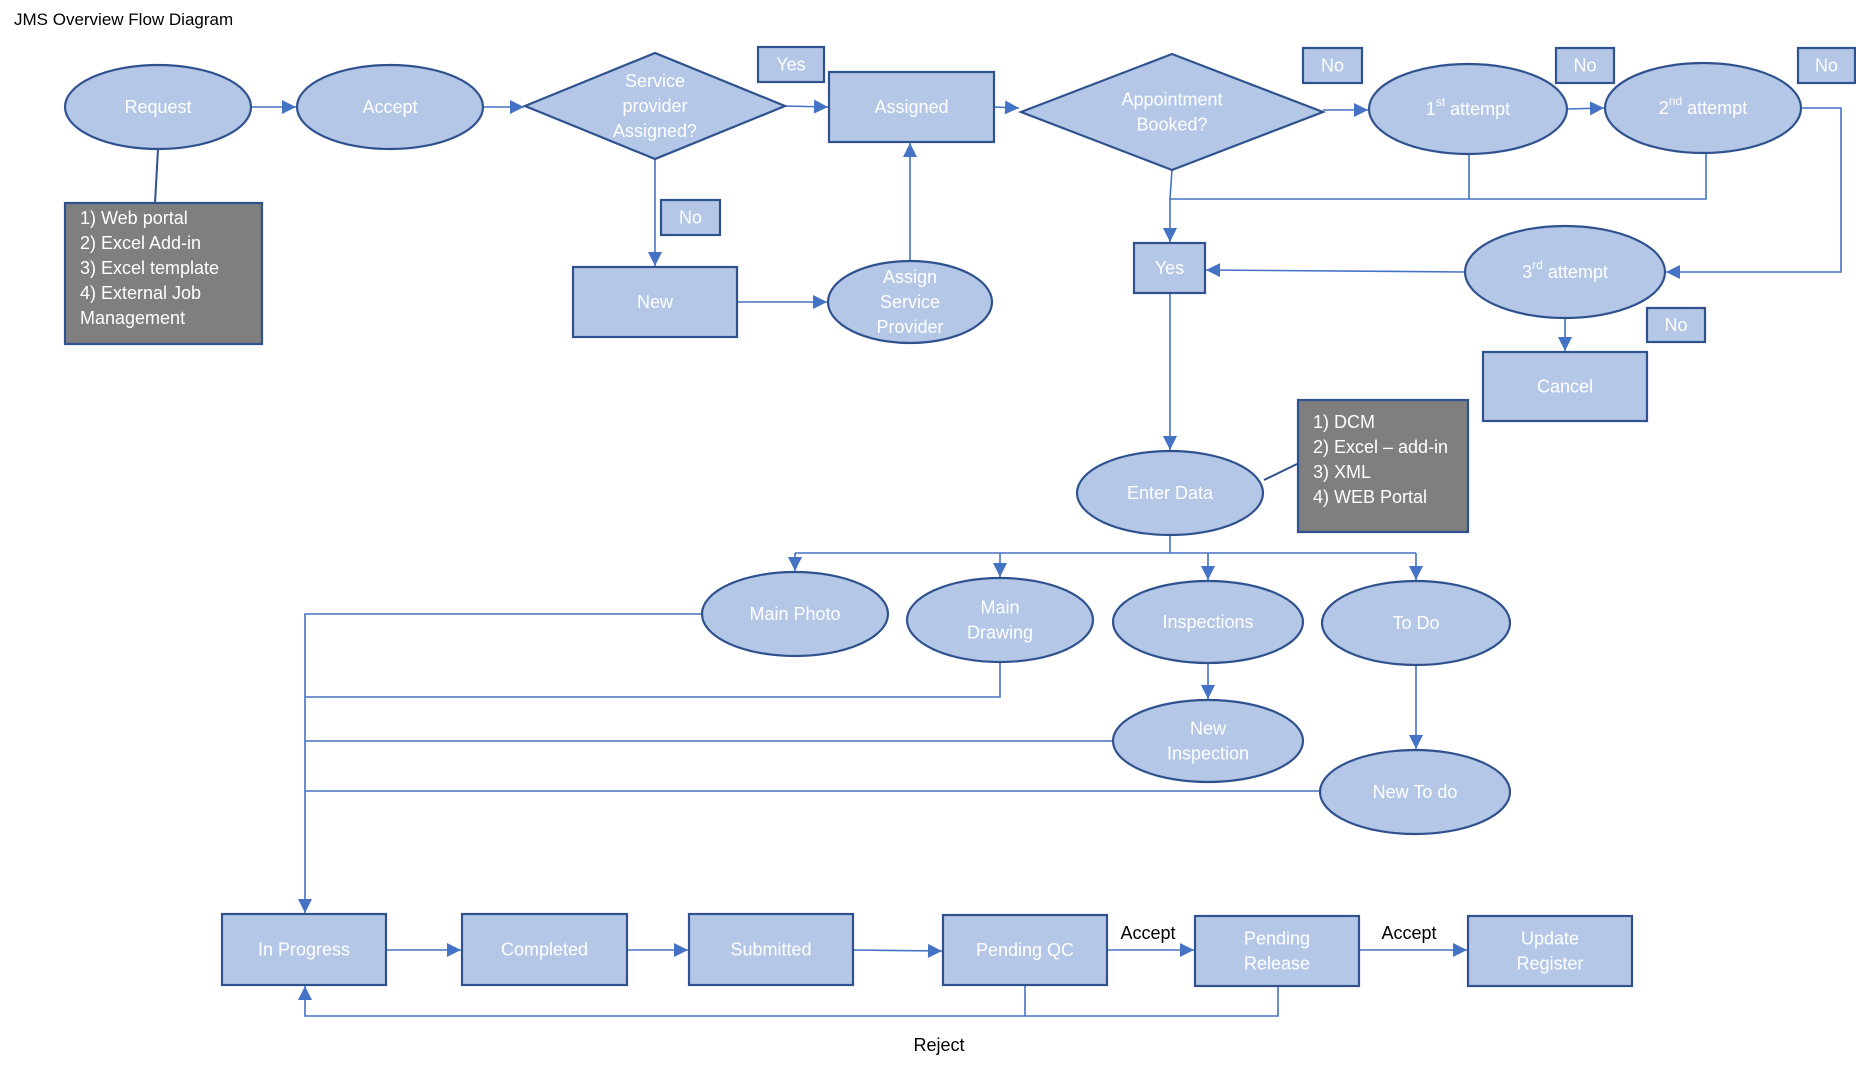  I want to click on node-inspections-label: Inspections, so click(1207, 622).